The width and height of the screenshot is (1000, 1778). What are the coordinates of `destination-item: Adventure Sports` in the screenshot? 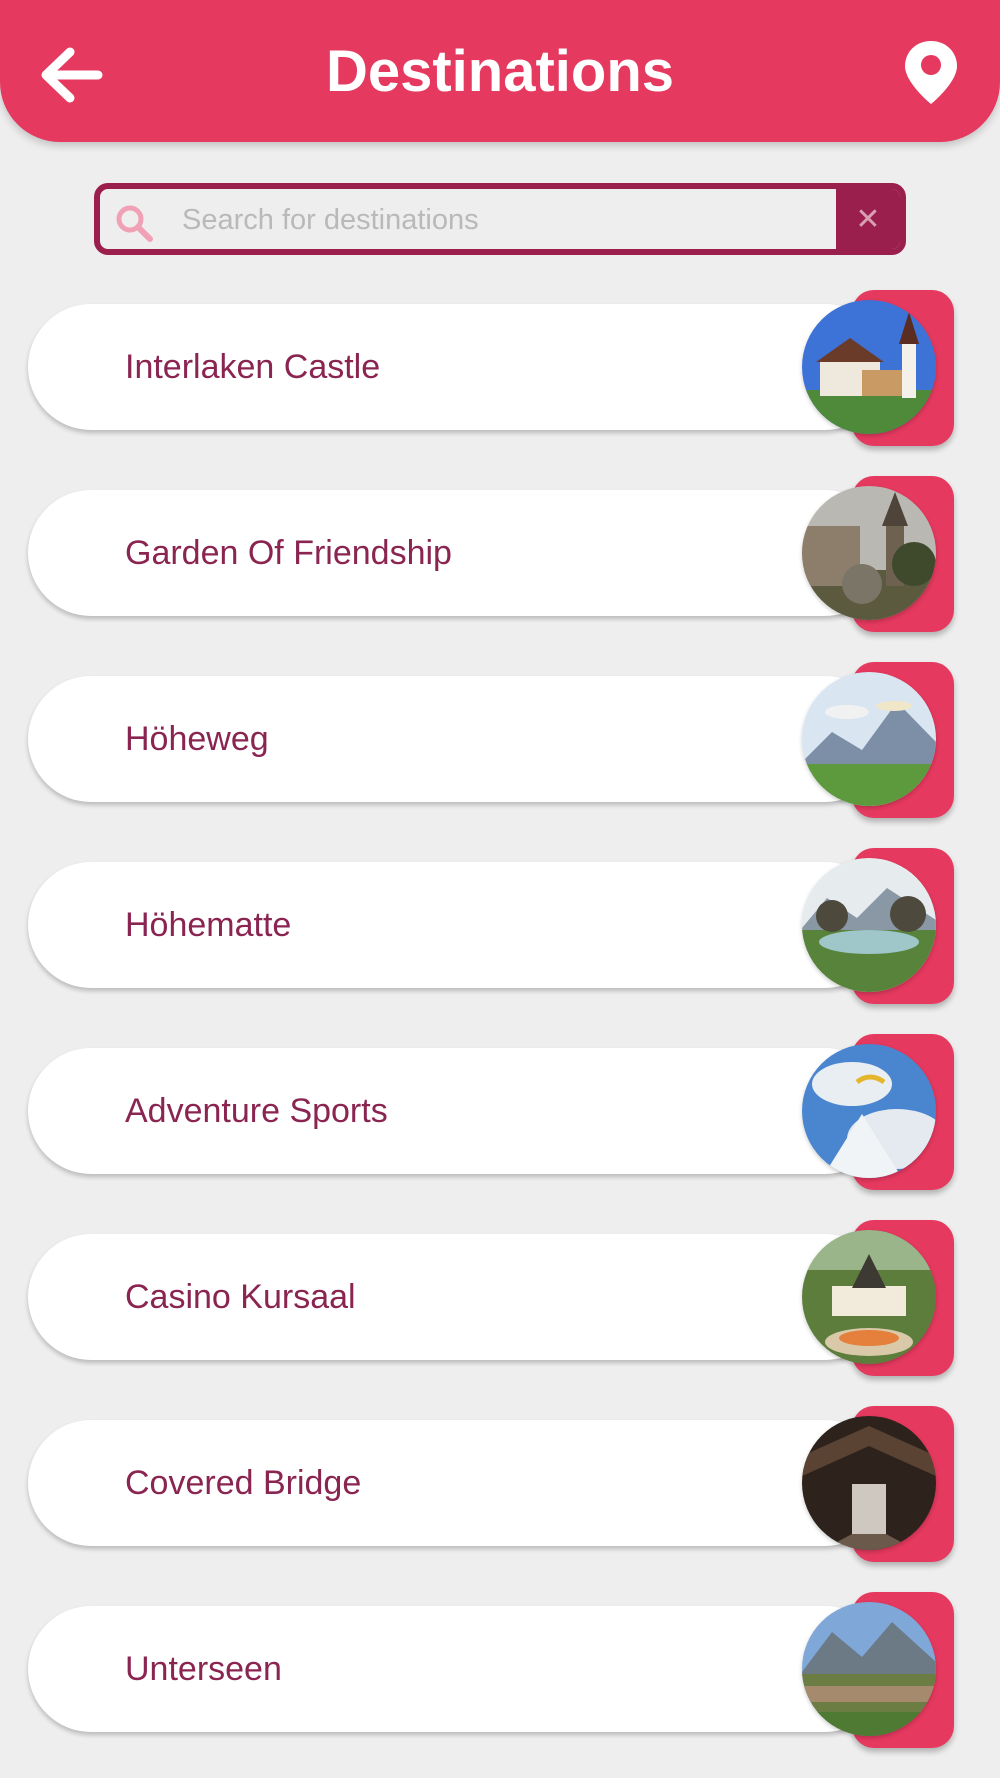 It's located at (500, 1114).